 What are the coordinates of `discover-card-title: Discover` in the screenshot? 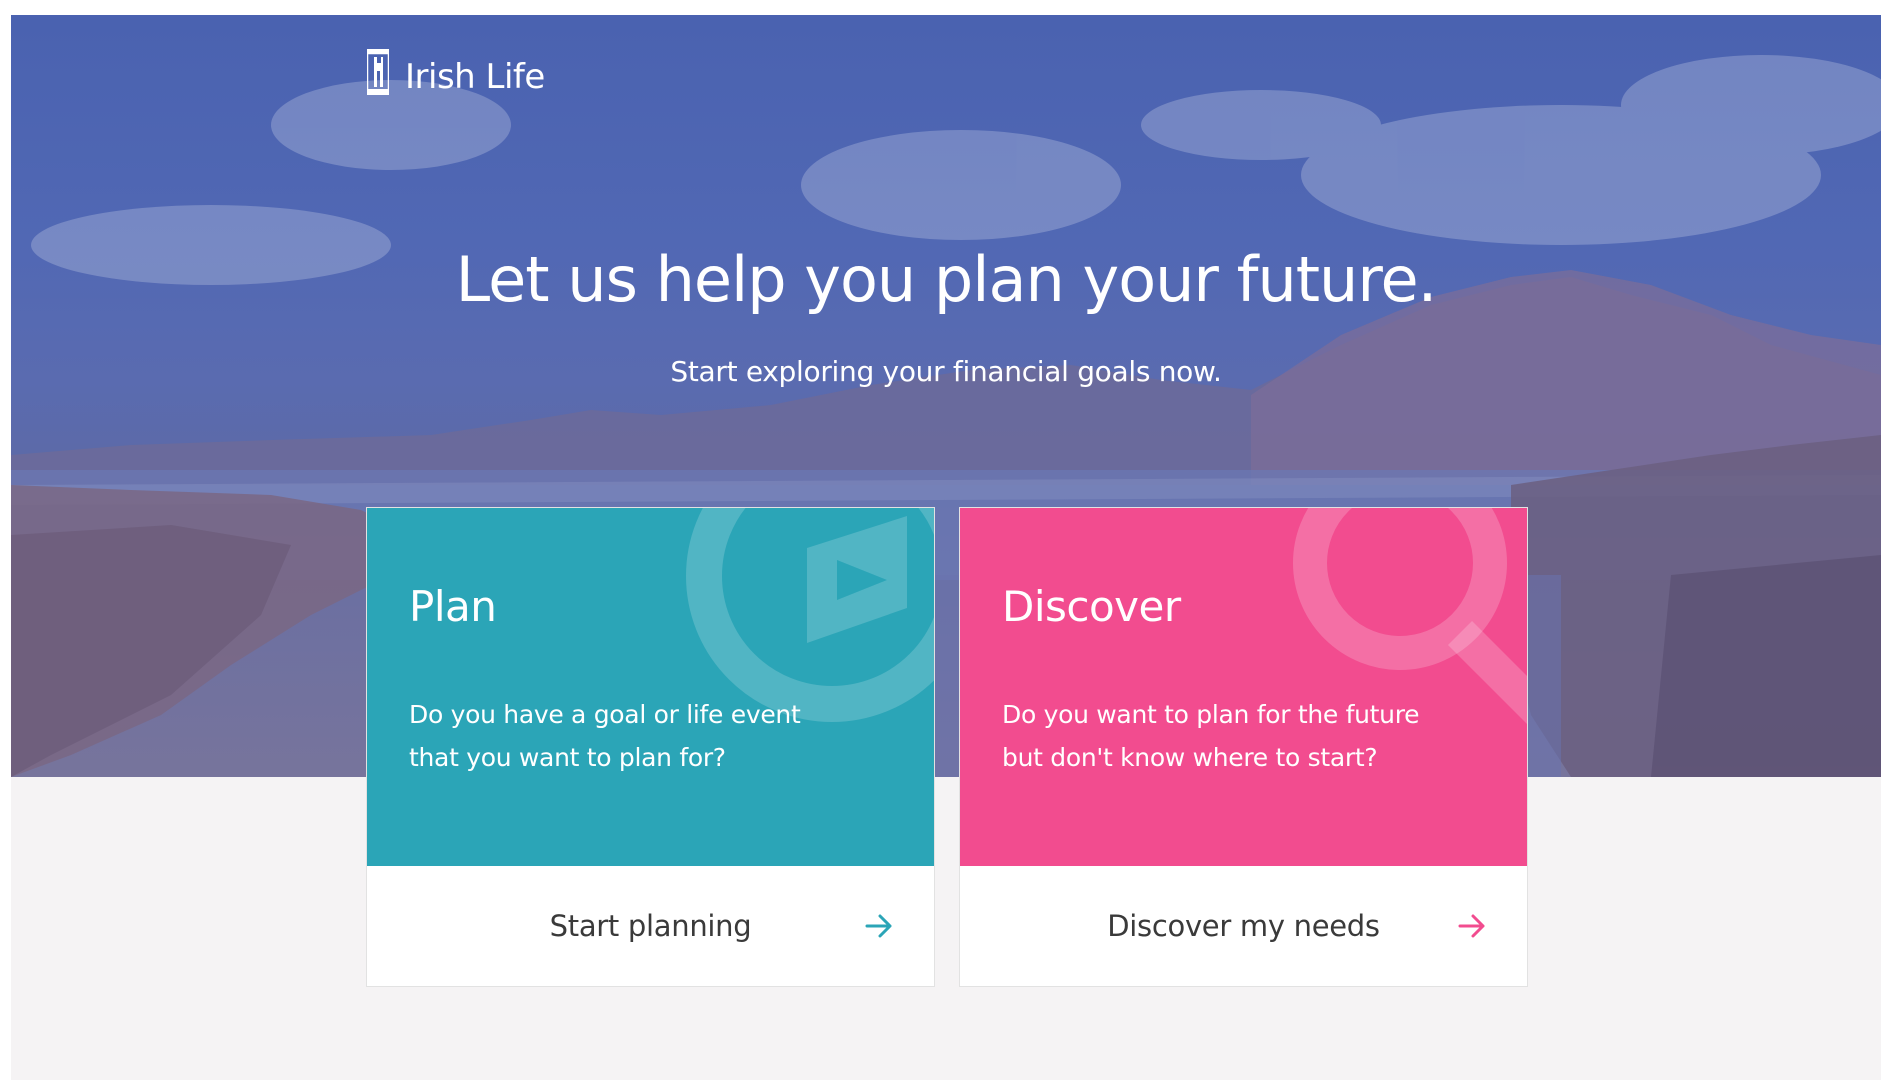 It's located at (1091, 606).